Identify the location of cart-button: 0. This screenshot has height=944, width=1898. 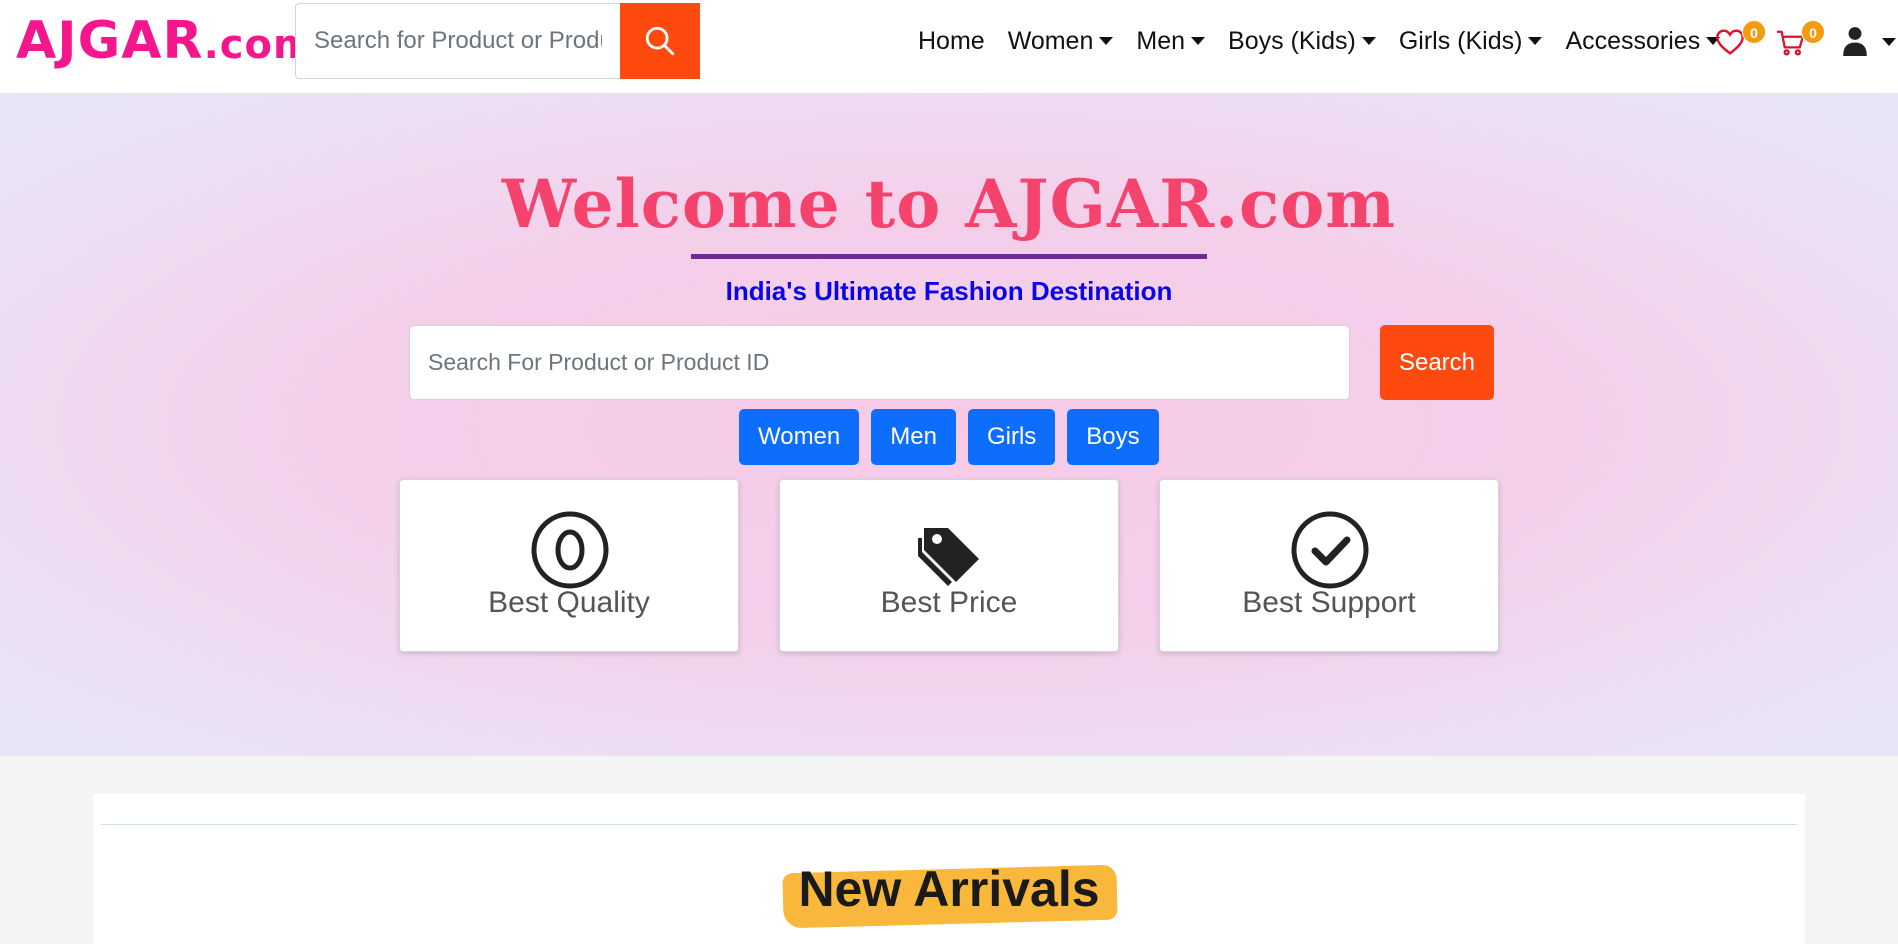
(1801, 41).